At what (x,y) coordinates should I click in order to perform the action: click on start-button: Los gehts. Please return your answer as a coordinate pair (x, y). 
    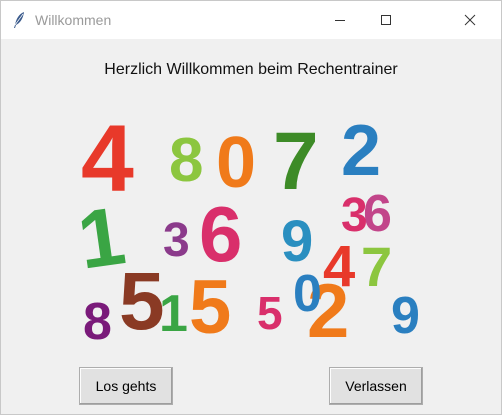
    Looking at the image, I should click on (126, 386).